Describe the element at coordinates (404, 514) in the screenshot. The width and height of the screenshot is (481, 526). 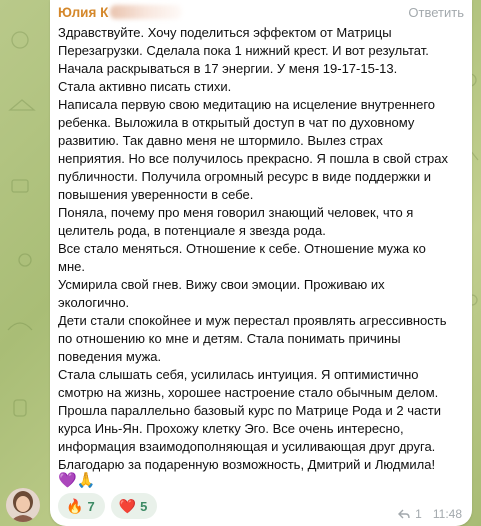
I see `reply-arrow-icon` at that location.